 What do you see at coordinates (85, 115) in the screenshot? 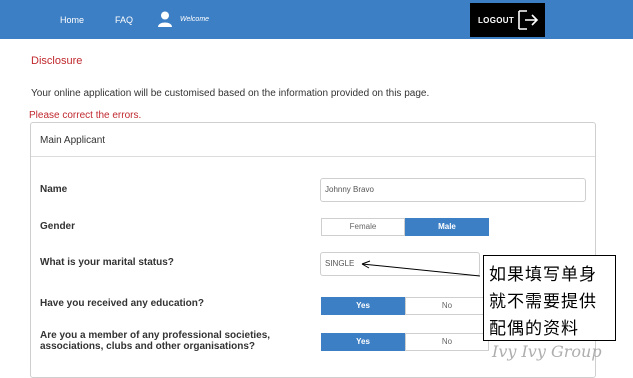
I see `error-message: Please correct the errors.` at bounding box center [85, 115].